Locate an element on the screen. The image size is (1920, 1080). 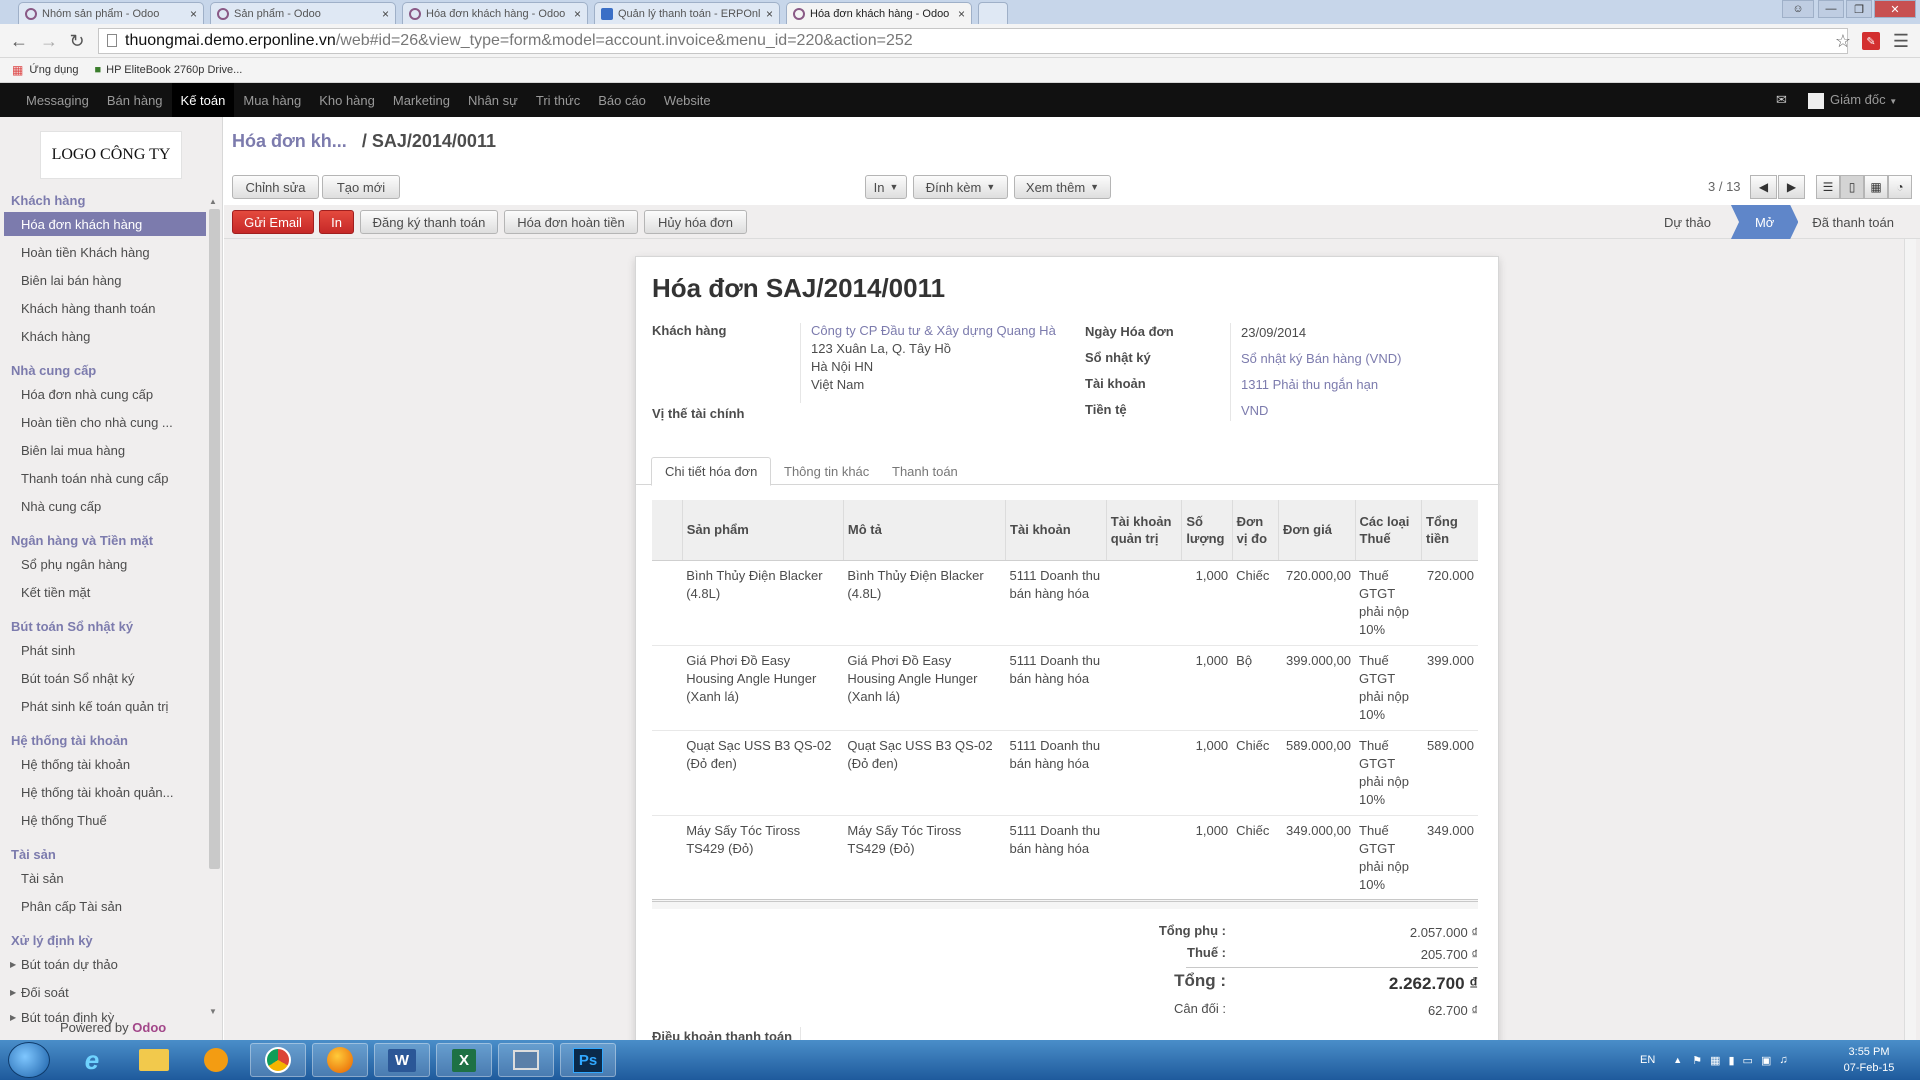
topmenu-item-website: Website is located at coordinates (687, 100).